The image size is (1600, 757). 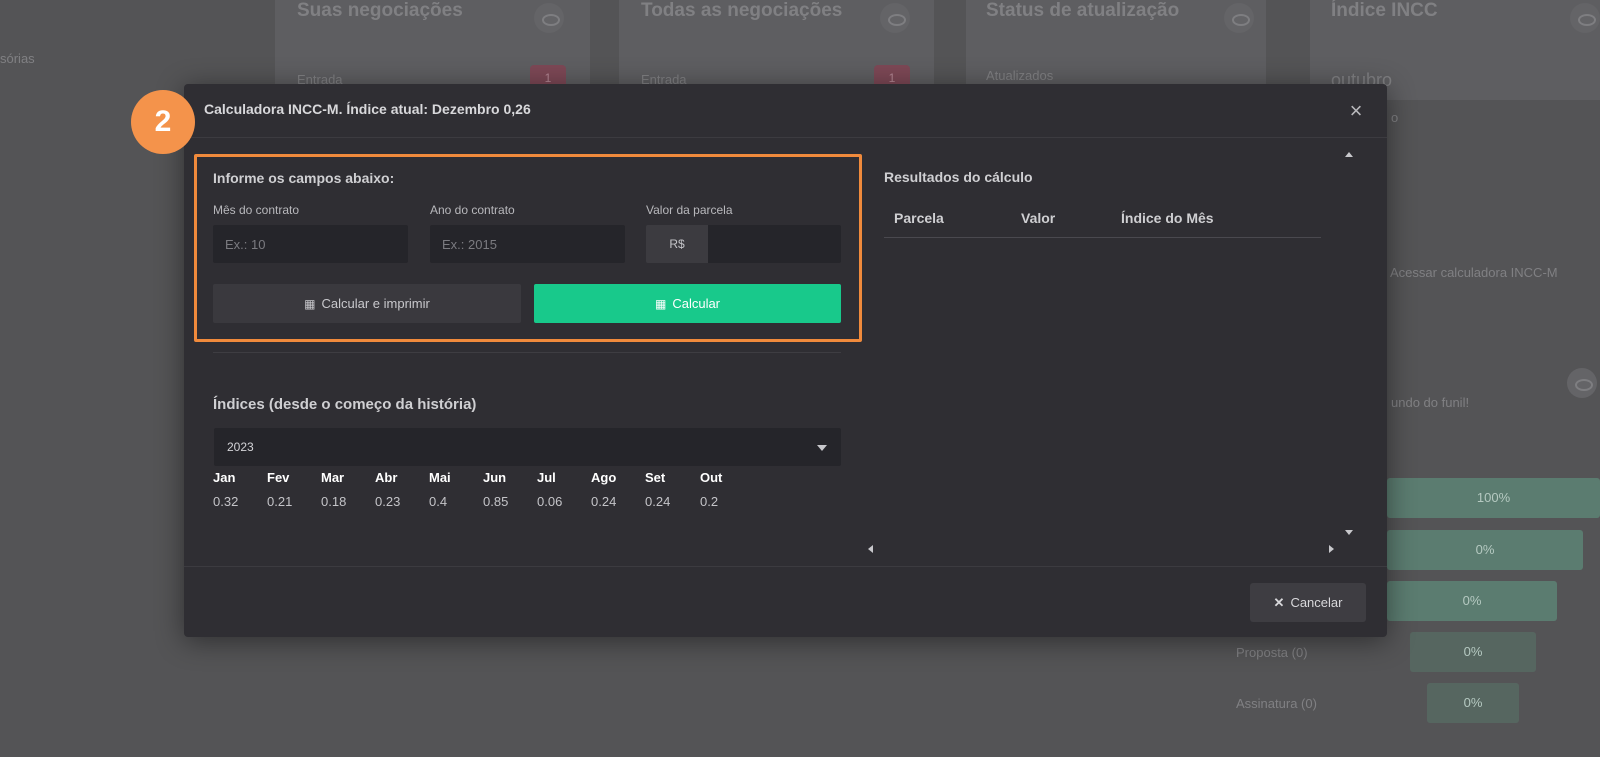 I want to click on card-row-label: Atualizados, so click(x=1020, y=75).